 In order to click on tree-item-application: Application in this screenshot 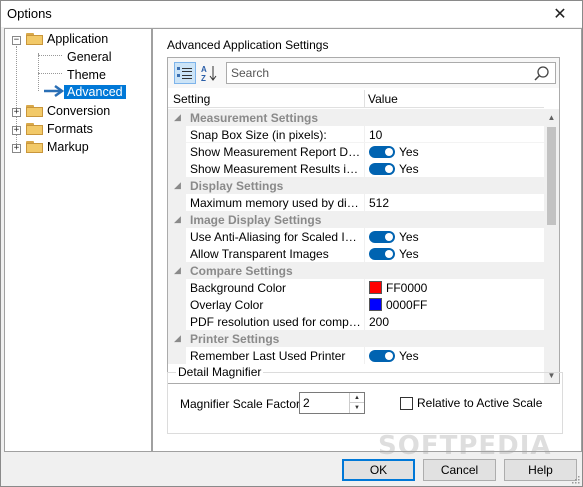, I will do `click(77, 39)`.